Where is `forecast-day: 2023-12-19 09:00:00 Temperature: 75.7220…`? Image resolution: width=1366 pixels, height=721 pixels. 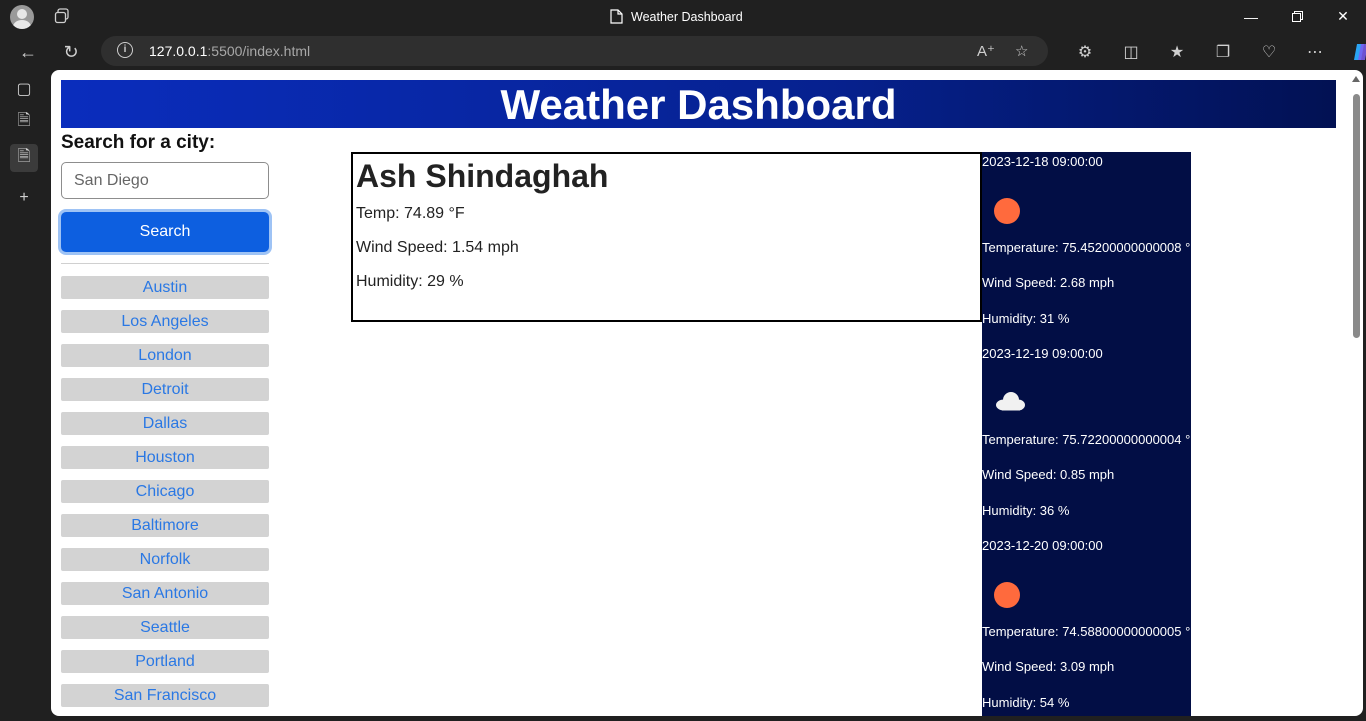
forecast-day: 2023-12-19 09:00:00 Temperature: 75.7220… is located at coordinates (1086, 440).